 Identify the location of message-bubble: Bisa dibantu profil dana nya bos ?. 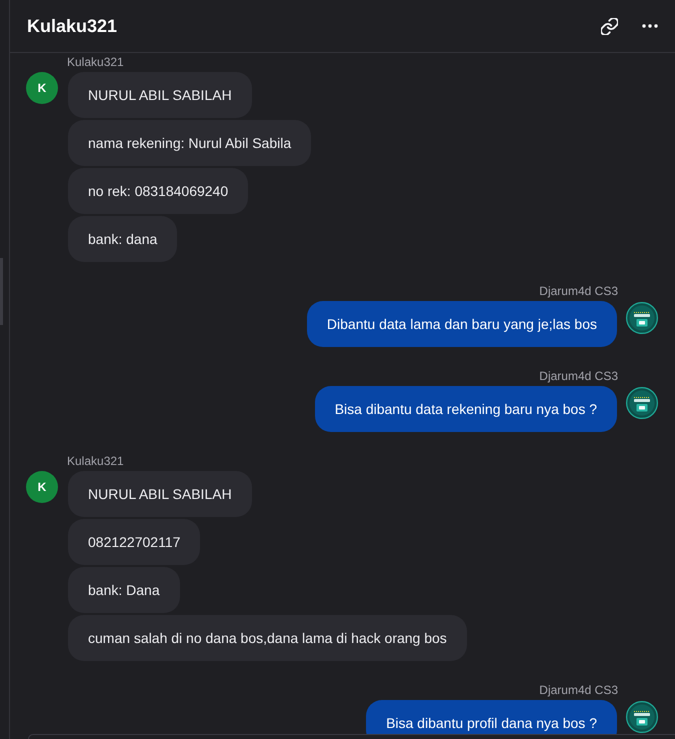
(491, 717).